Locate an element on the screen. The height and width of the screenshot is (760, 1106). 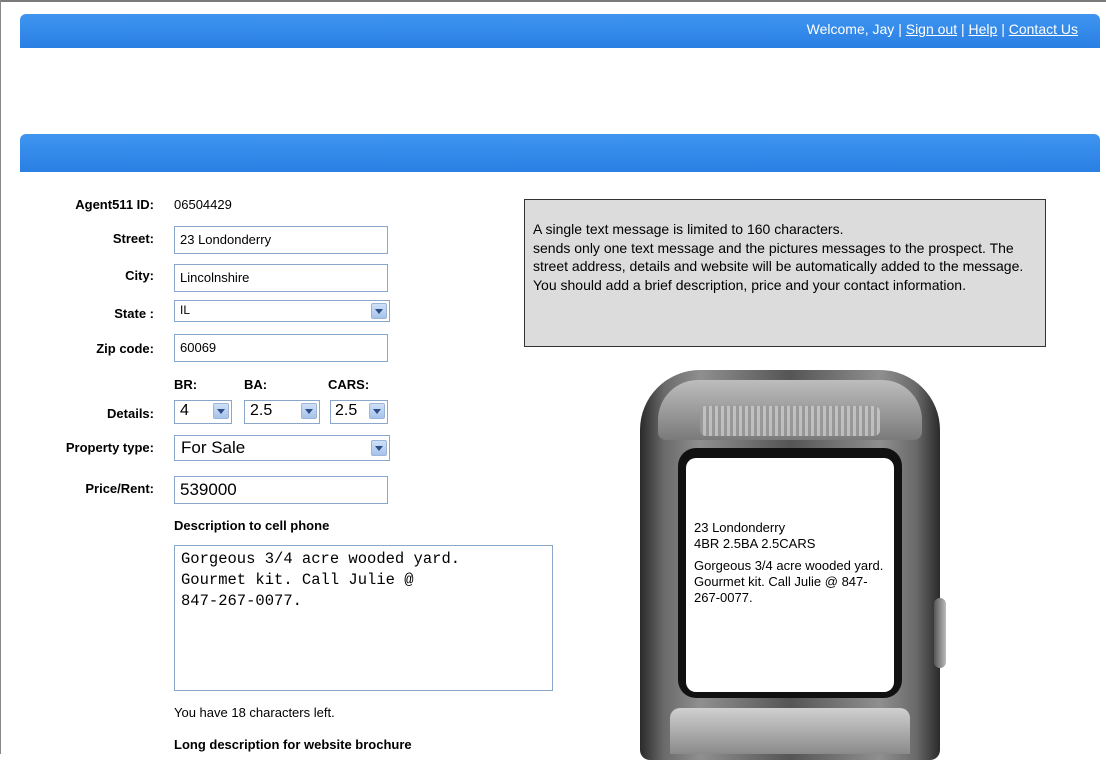
cars-select: 2.5 is located at coordinates (359, 412).